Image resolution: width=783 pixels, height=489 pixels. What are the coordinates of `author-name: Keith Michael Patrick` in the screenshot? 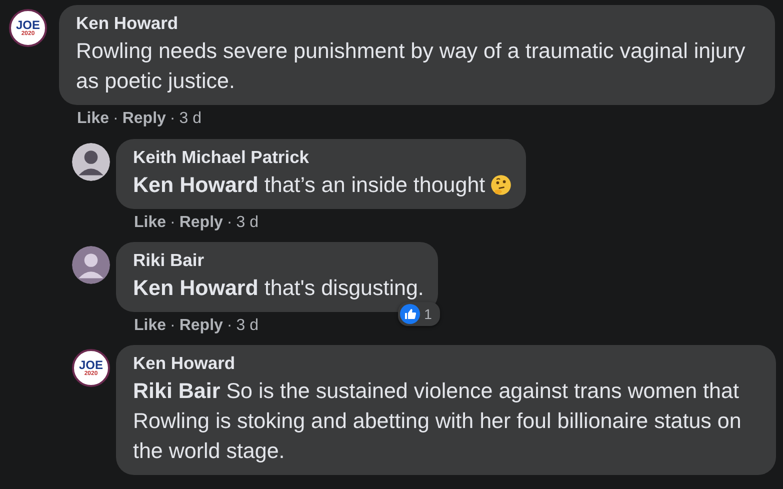 It's located at (322, 157).